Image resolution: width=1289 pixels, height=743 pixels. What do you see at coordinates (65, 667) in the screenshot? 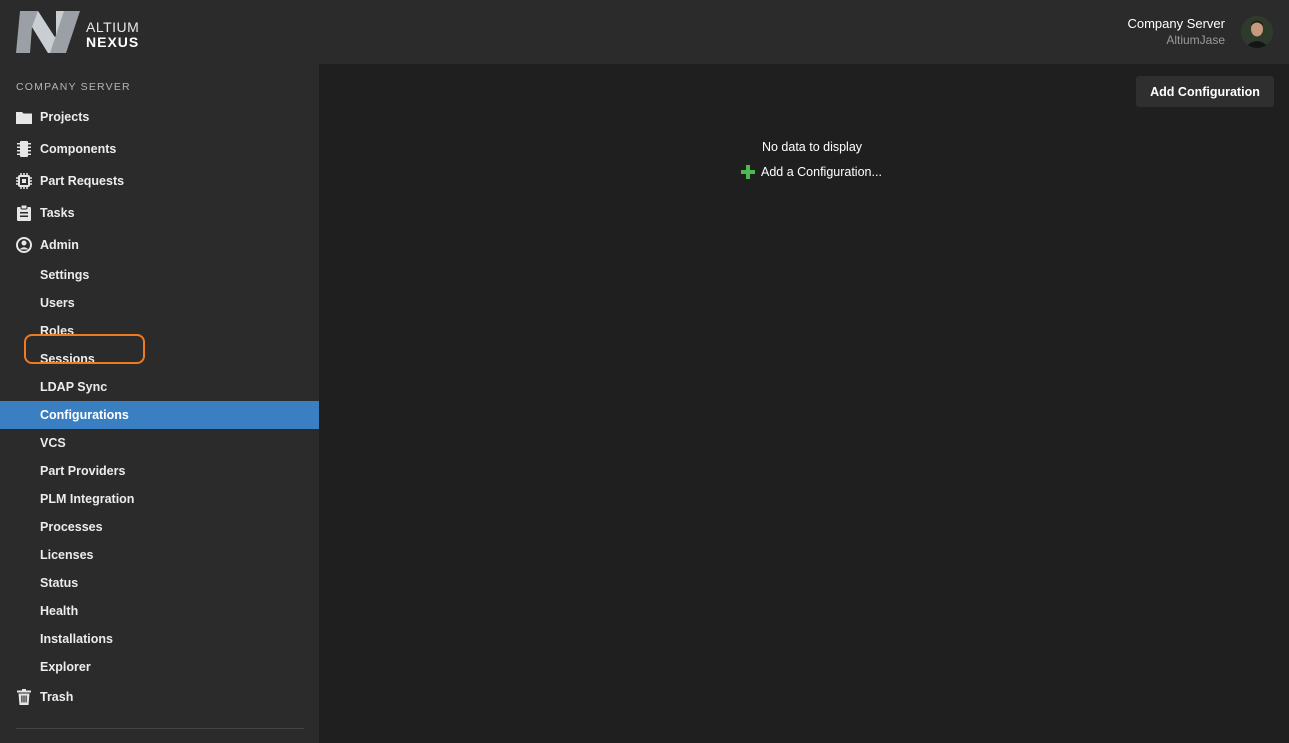
I see `sidebar-item-label: Explorer` at bounding box center [65, 667].